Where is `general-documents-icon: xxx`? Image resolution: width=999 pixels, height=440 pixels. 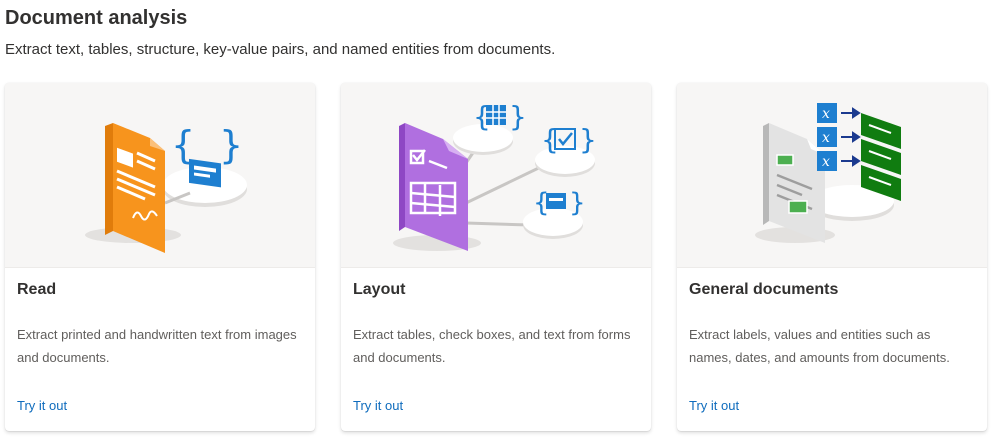 general-documents-icon: xxx is located at coordinates (828, 173).